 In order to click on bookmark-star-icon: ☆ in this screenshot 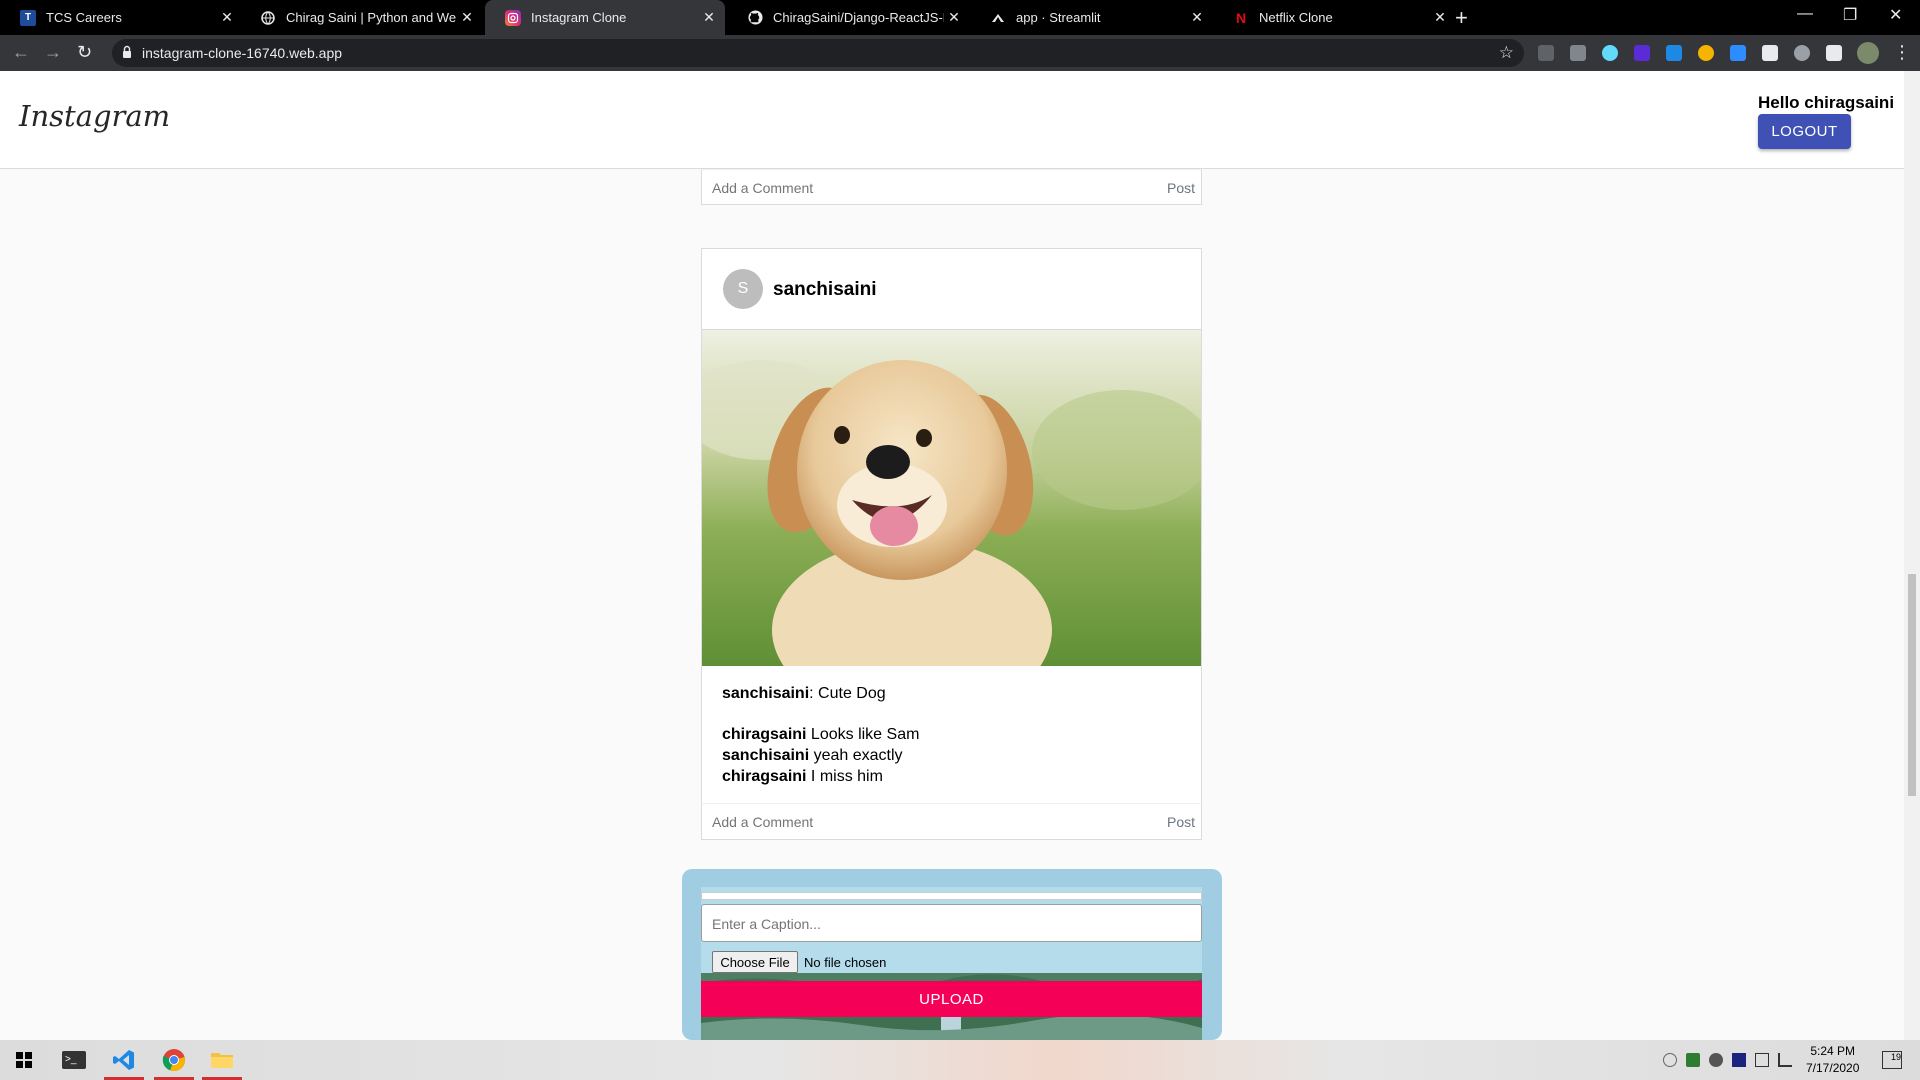, I will do `click(1506, 53)`.